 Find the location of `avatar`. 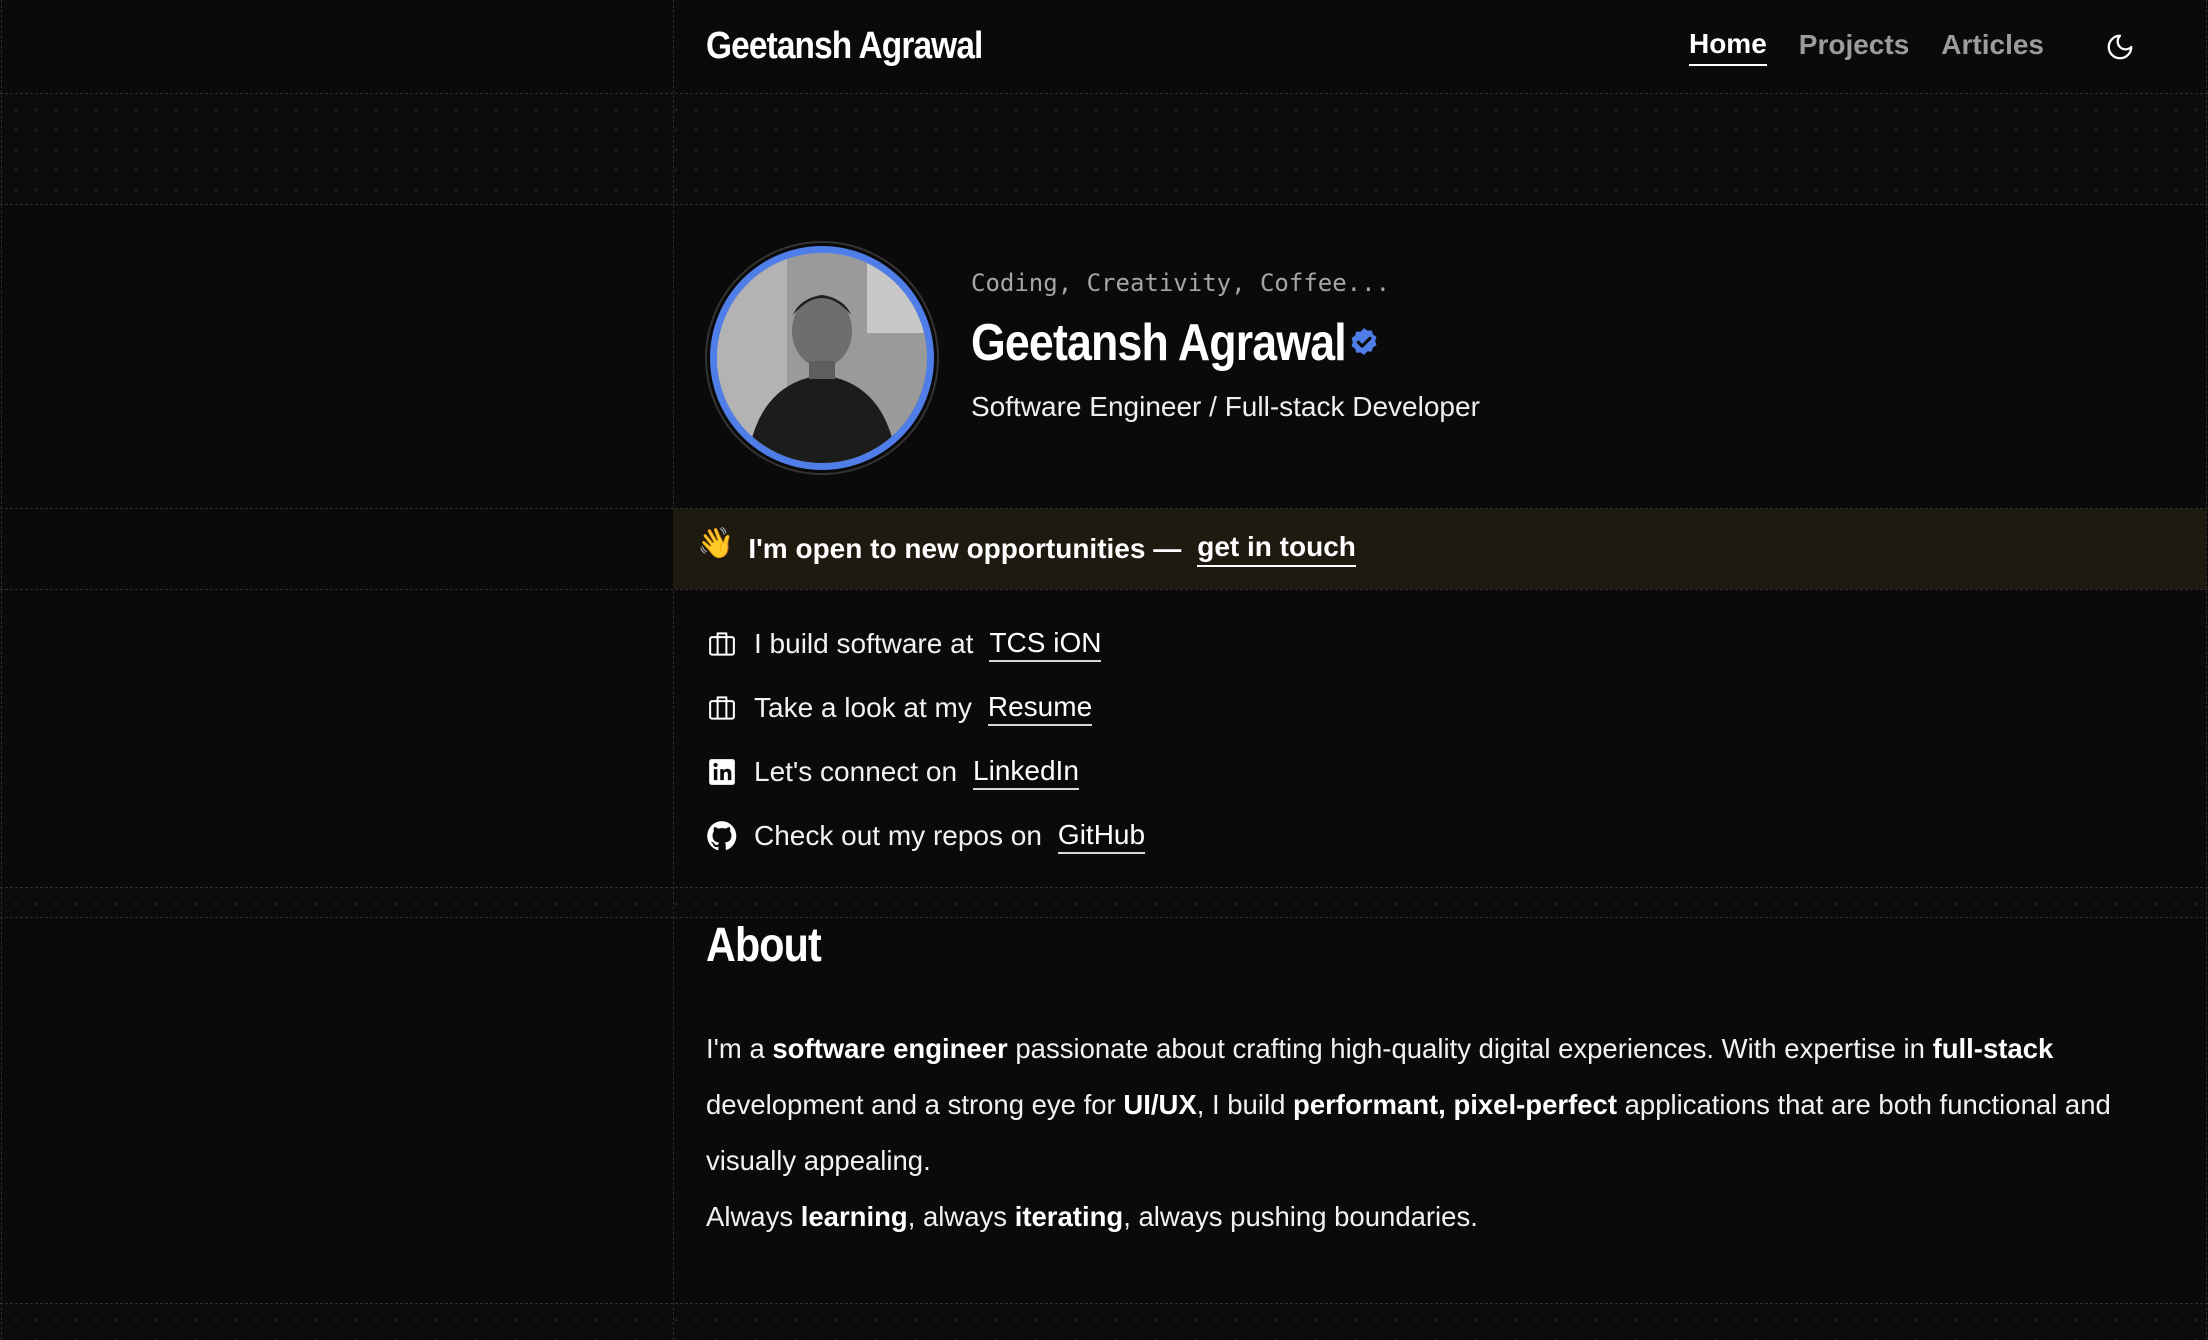

avatar is located at coordinates (822, 357).